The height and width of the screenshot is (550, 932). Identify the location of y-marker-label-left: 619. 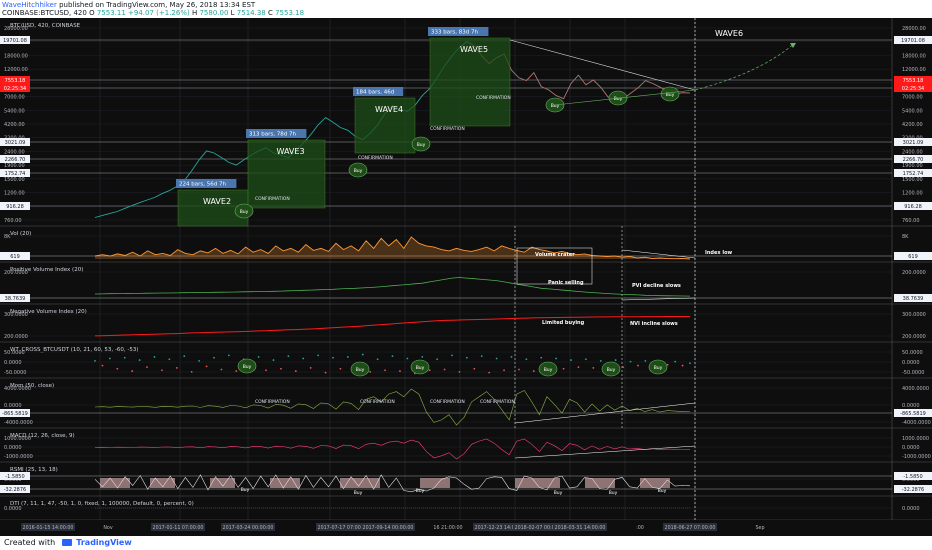
(15, 257).